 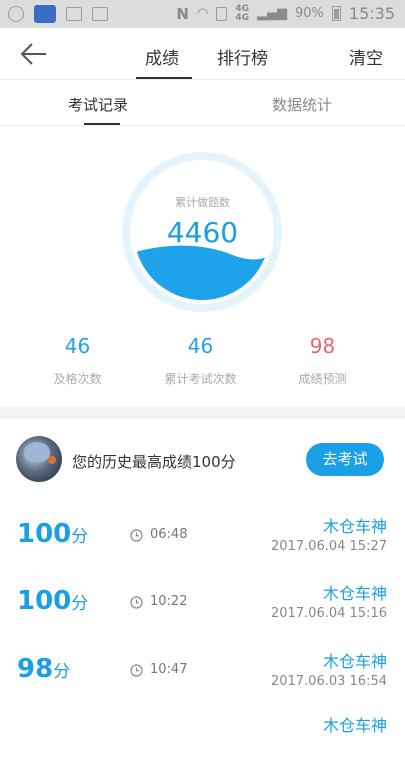 I want to click on avatar, so click(x=39, y=459).